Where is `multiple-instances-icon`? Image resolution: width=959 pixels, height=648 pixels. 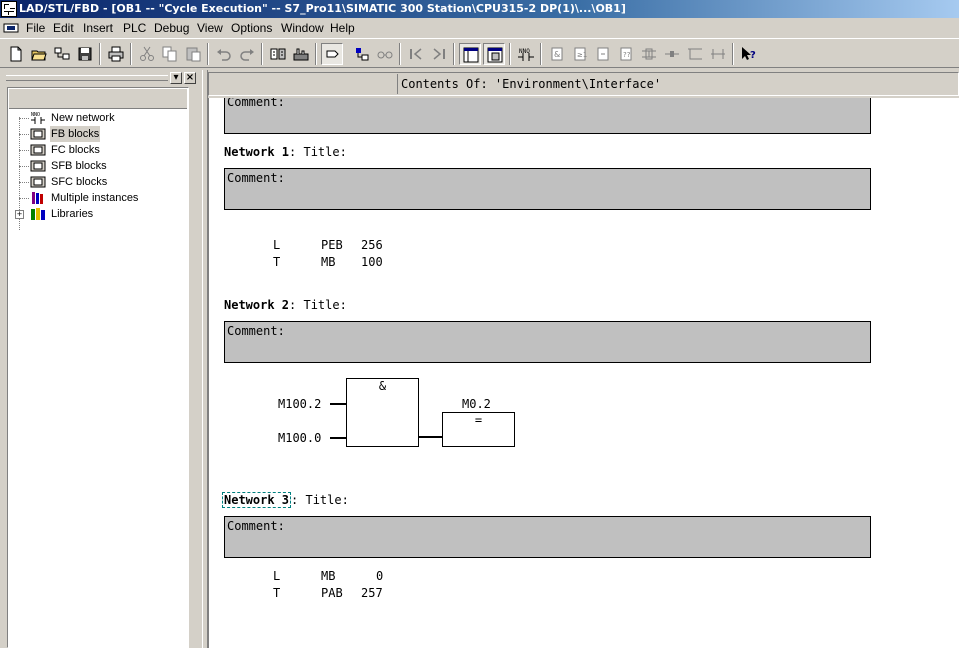 multiple-instances-icon is located at coordinates (37, 198).